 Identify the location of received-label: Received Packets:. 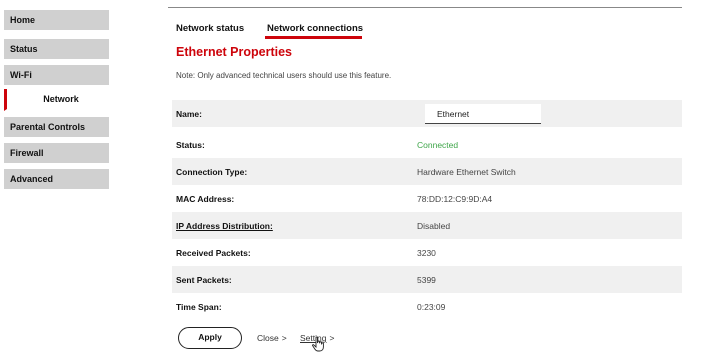
(213, 253).